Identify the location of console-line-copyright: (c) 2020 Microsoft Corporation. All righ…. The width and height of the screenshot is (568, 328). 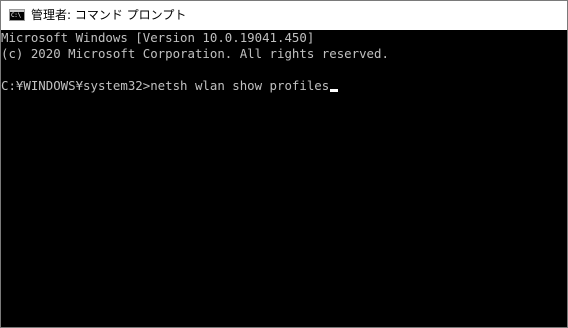
(195, 53).